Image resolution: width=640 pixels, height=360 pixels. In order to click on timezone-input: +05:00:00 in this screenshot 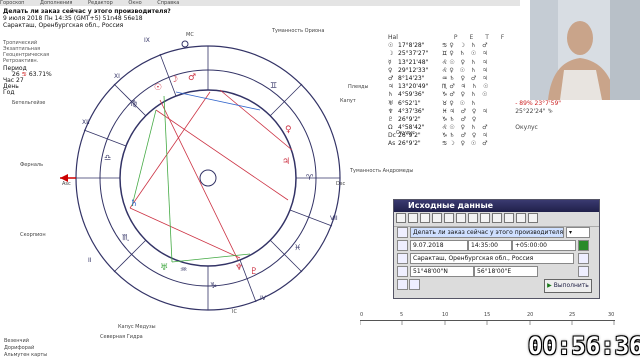, I will do `click(544, 245)`.